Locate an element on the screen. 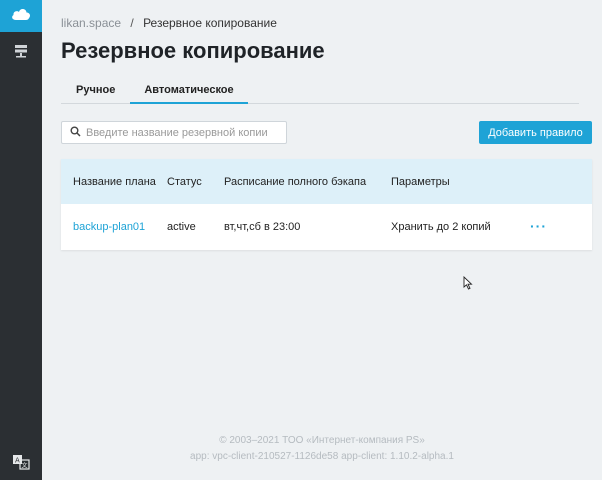 This screenshot has height=480, width=602. cell-status: active is located at coordinates (181, 227).